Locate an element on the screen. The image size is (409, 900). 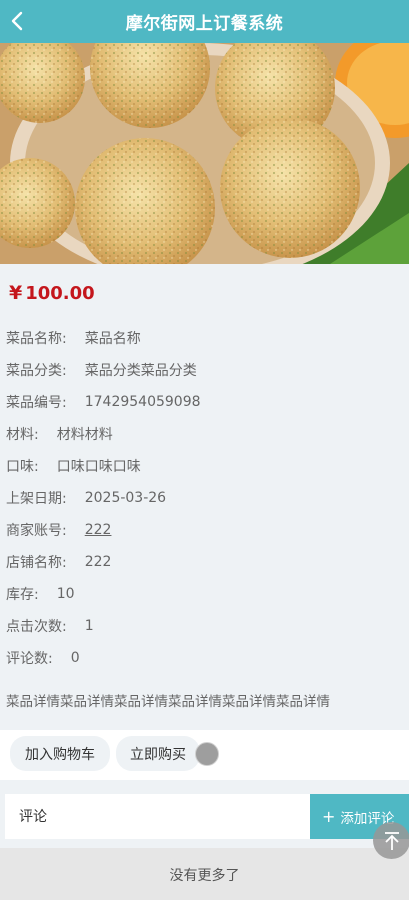
click-count: 1 is located at coordinates (89, 626).